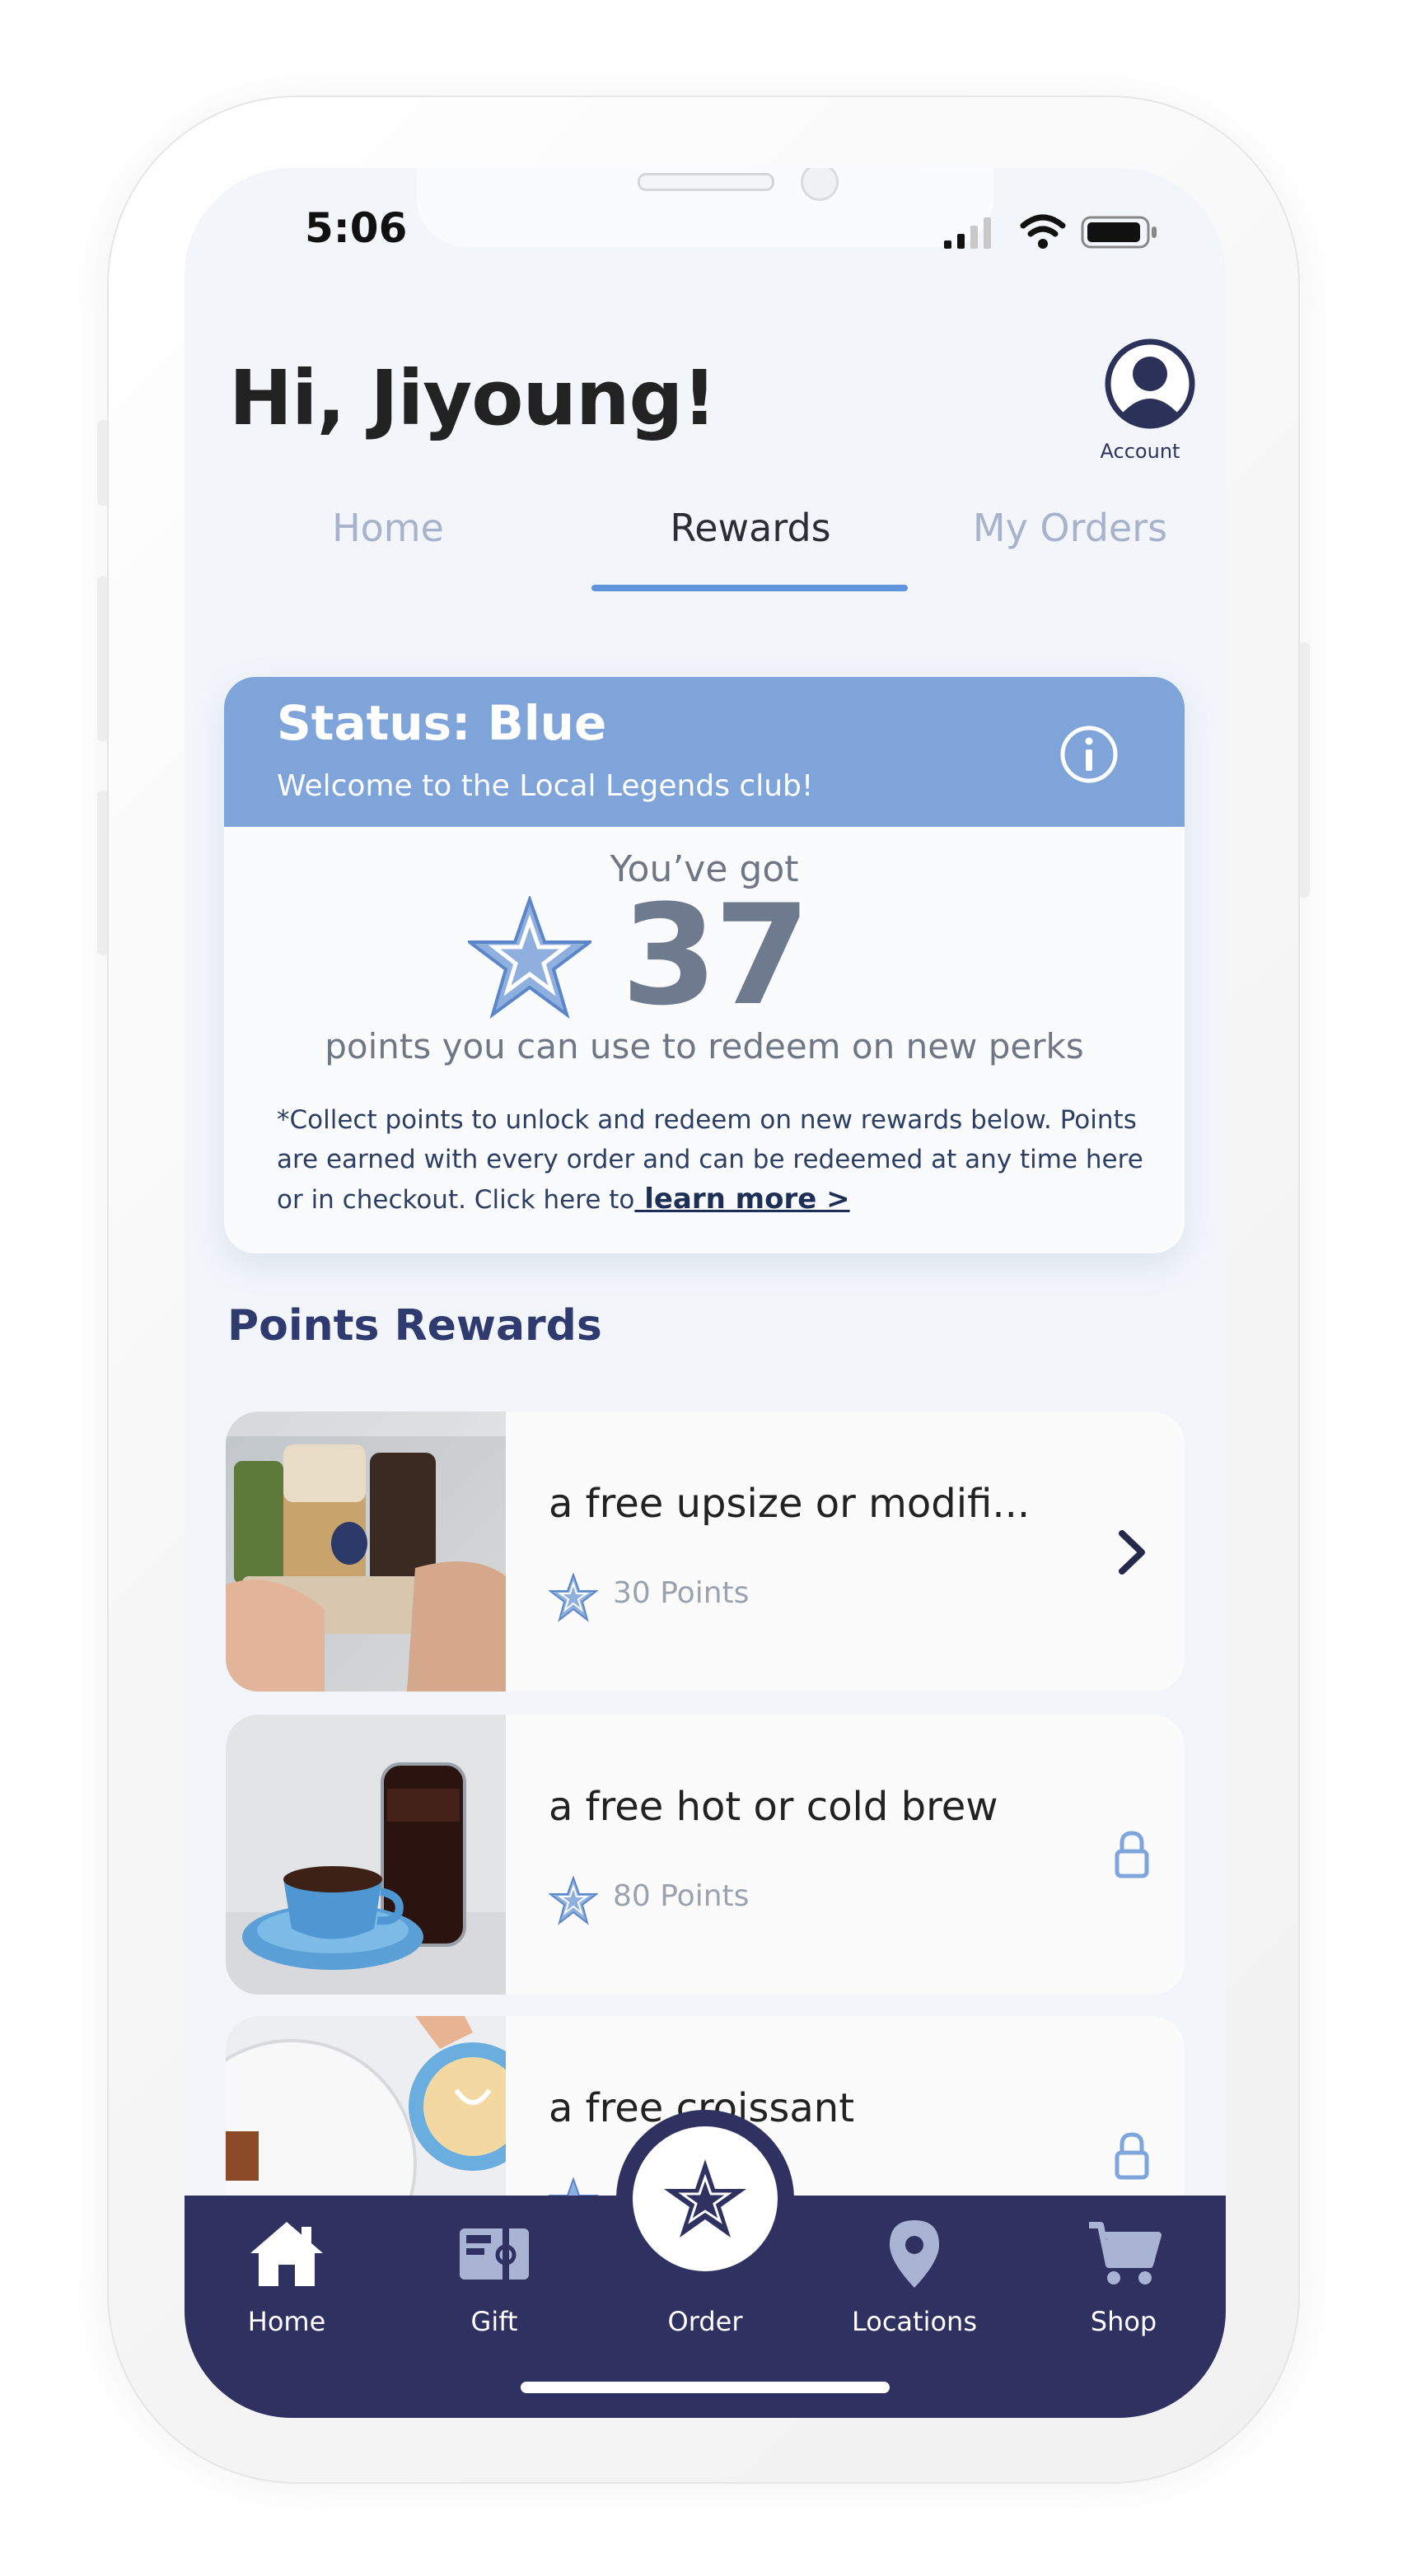  I want to click on section-title: Points Rewards, so click(414, 1326).